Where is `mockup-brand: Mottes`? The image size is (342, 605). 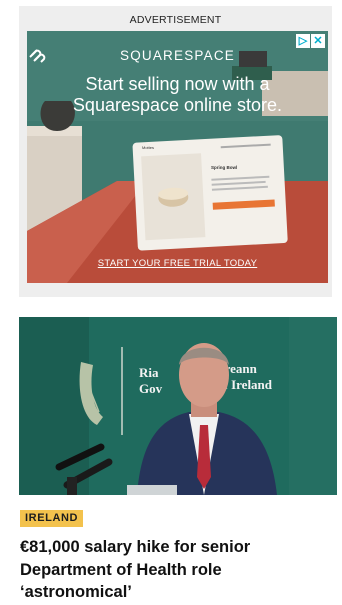
mockup-brand: Mottes is located at coordinates (148, 147).